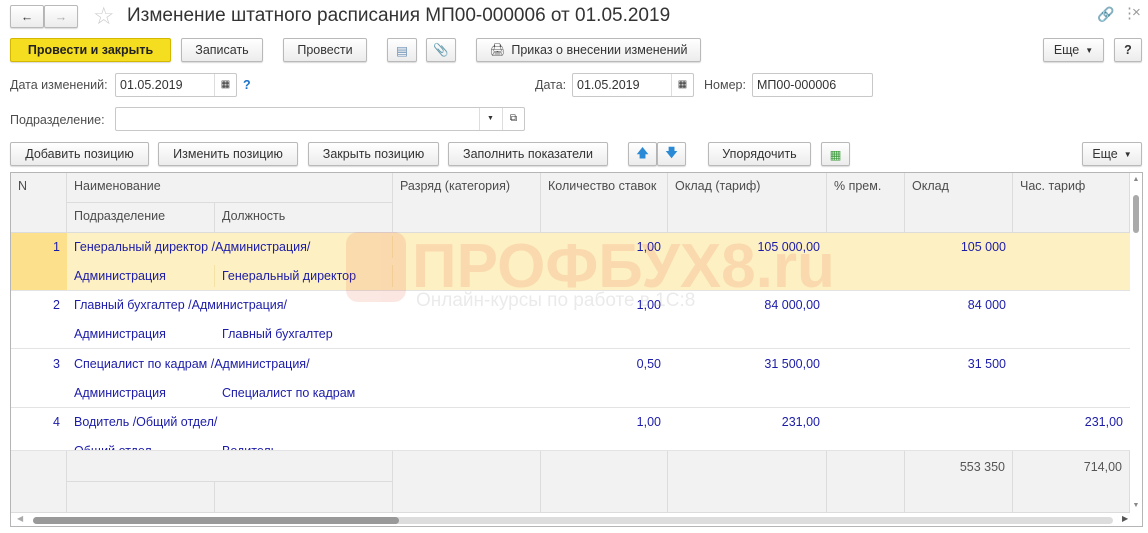 The image size is (1148, 533). Describe the element at coordinates (604, 482) in the screenshot. I see `footer-rates` at that location.